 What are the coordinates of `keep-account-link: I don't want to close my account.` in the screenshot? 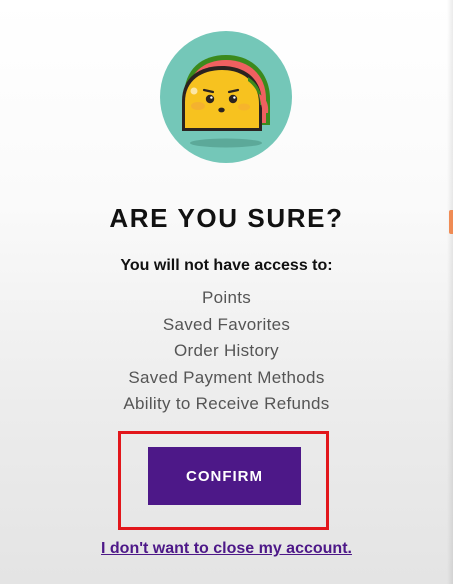 It's located at (226, 549).